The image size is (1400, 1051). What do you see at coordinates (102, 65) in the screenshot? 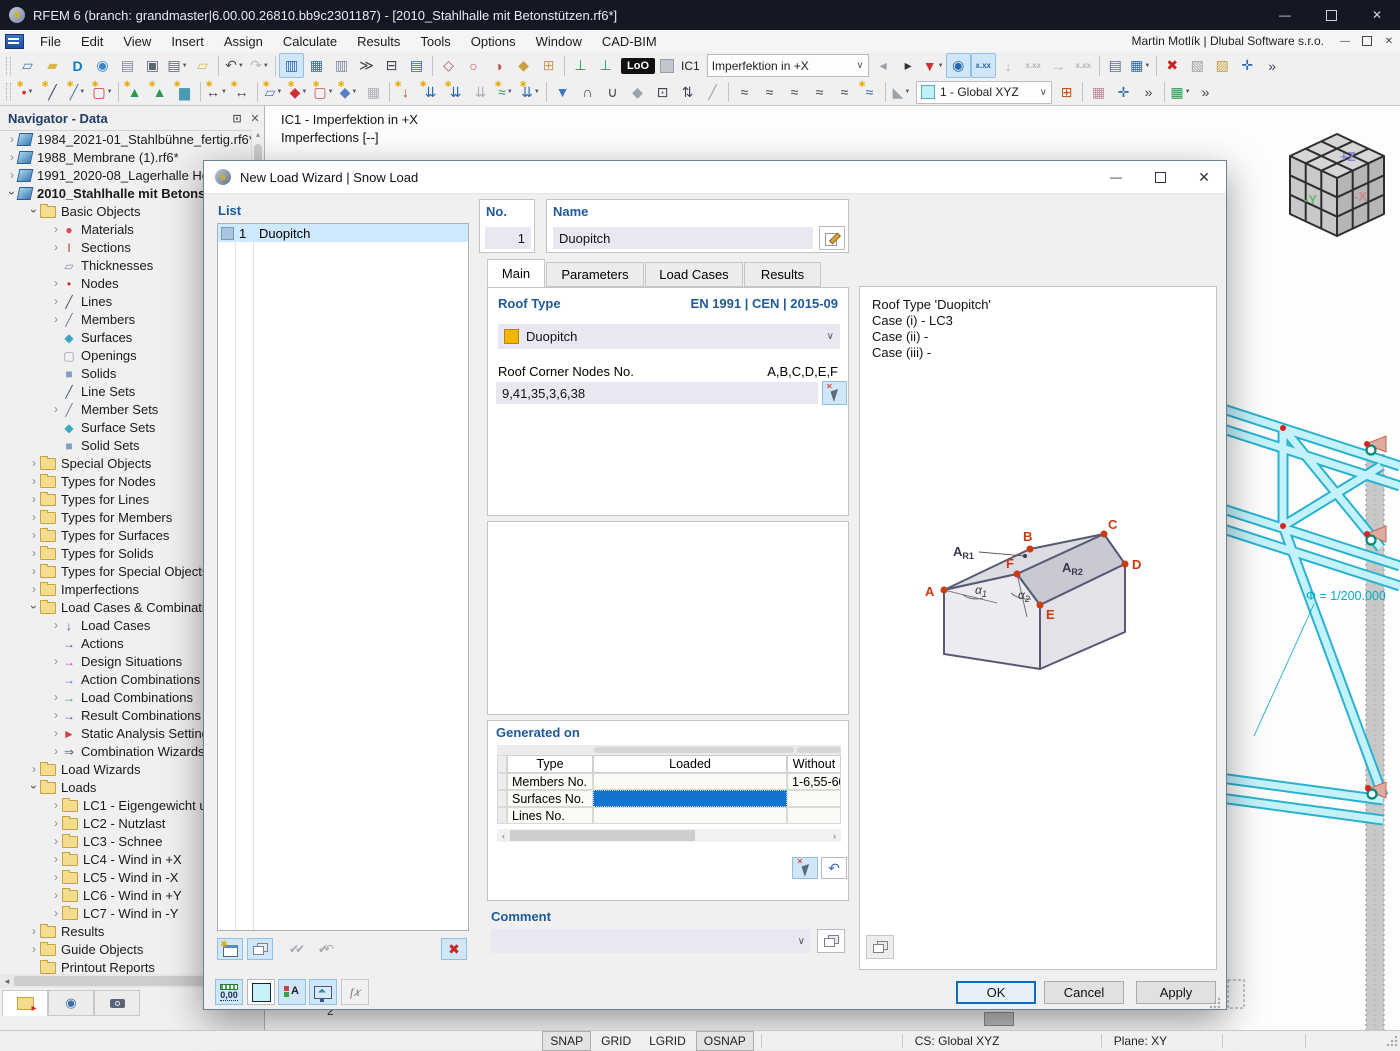
I see `bim-network-icon: ◉` at bounding box center [102, 65].